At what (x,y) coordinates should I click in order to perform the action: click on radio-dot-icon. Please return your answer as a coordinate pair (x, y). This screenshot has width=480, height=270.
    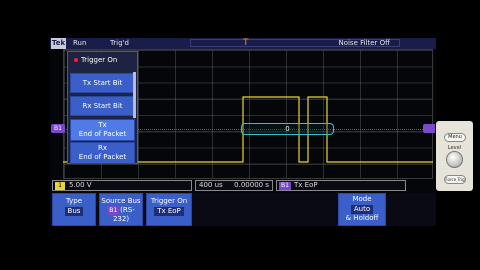
    Looking at the image, I should click on (76, 60).